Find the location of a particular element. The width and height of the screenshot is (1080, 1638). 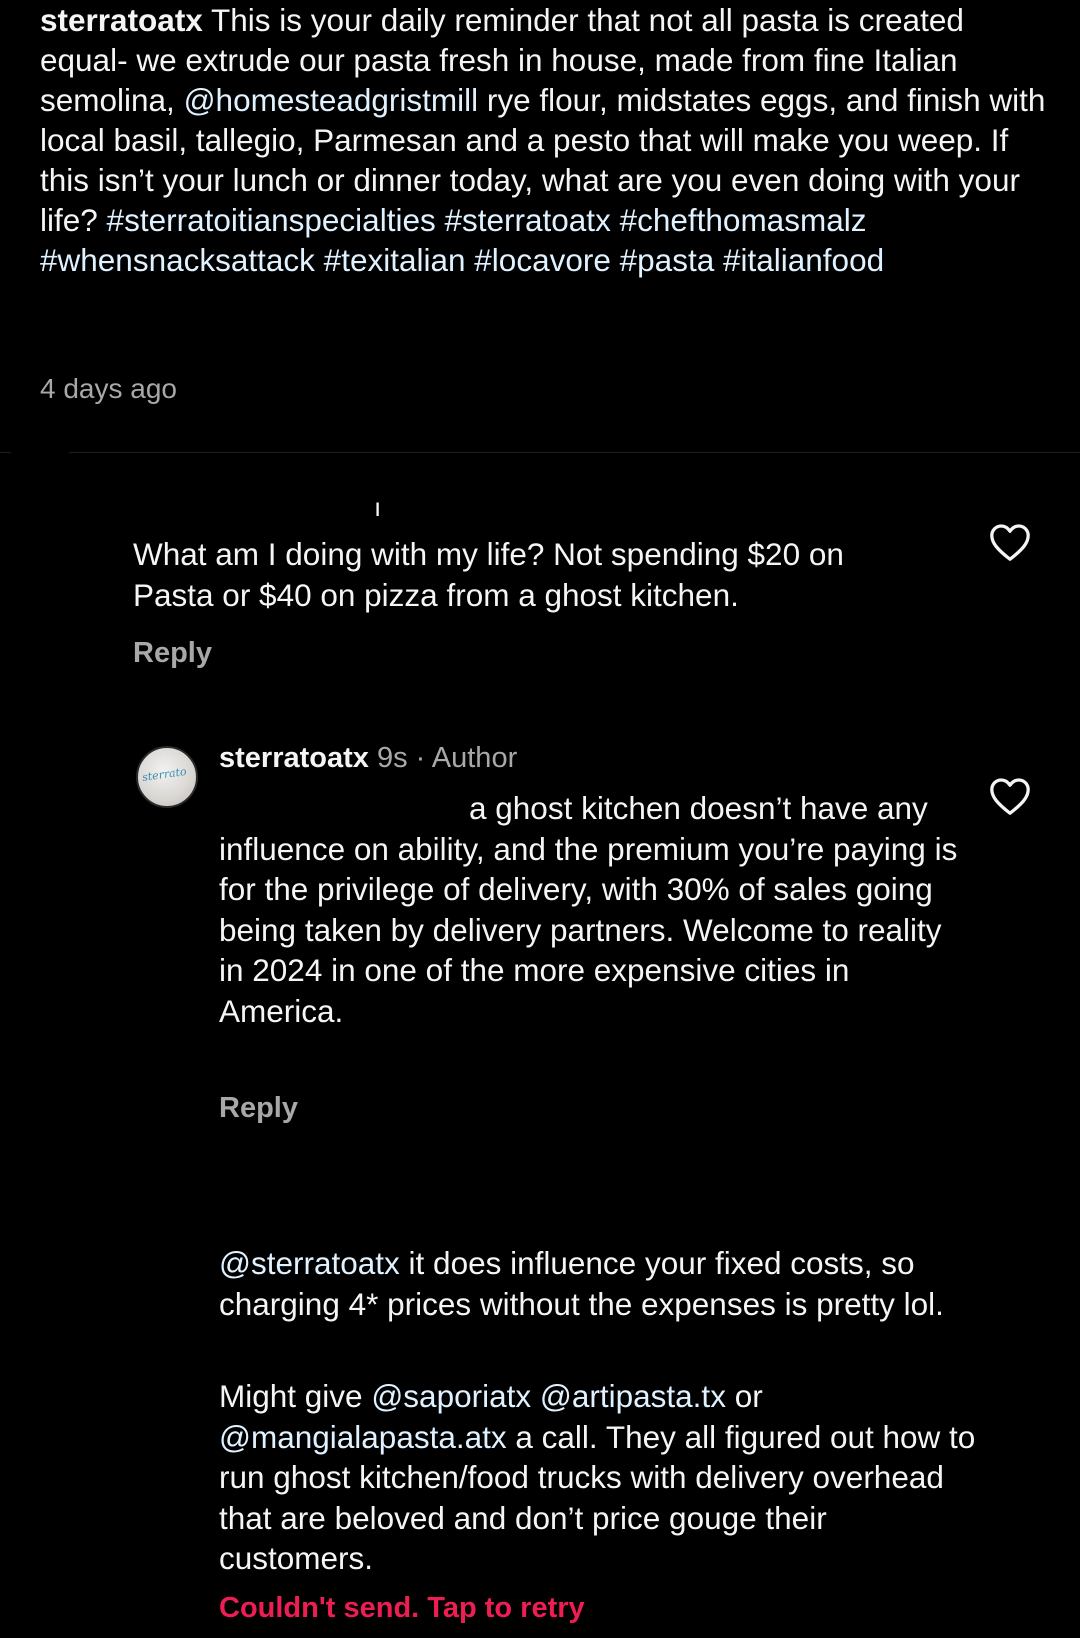

caption-username: sterratoatx is located at coordinates (121, 20).